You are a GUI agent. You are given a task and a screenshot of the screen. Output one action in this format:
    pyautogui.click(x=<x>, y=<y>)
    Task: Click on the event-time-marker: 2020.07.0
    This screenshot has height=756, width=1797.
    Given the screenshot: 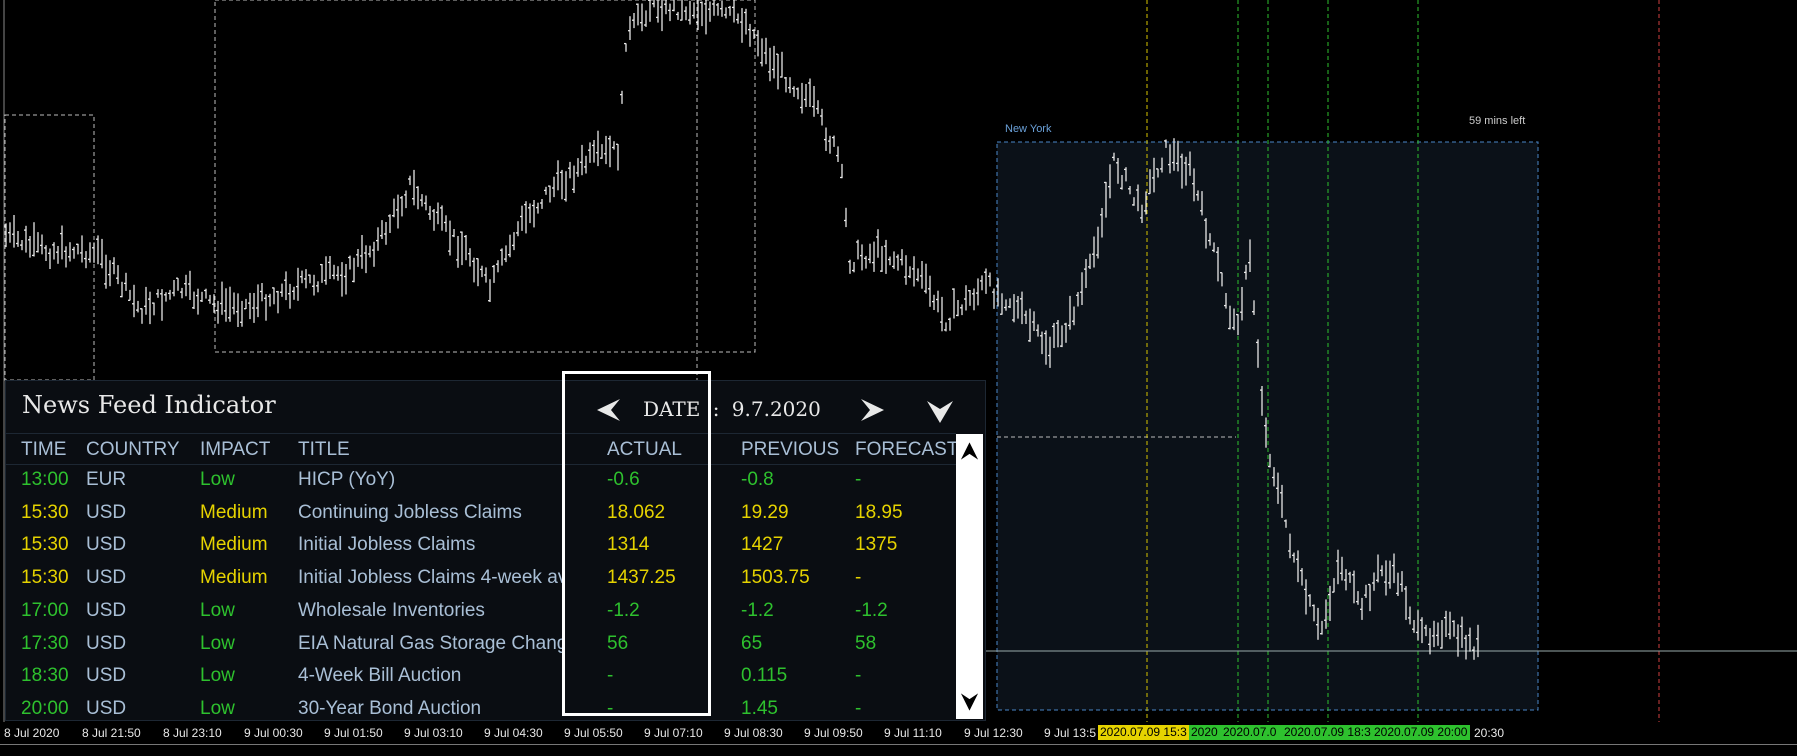 What is the action you would take?
    pyautogui.click(x=1253, y=732)
    